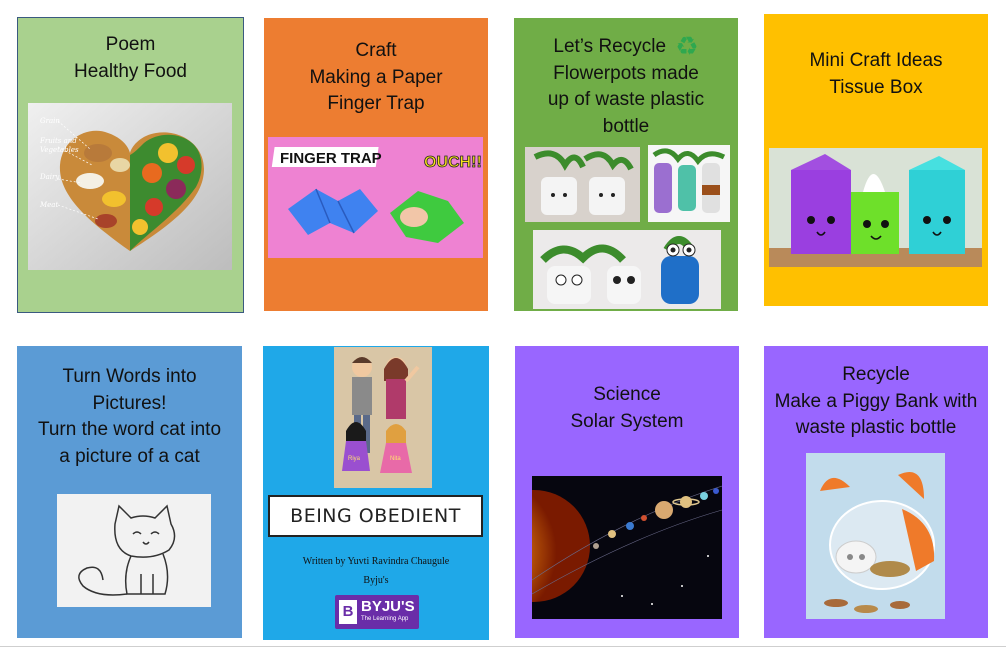  I want to click on byjus-logo-text: BYJU'S, so click(388, 606).